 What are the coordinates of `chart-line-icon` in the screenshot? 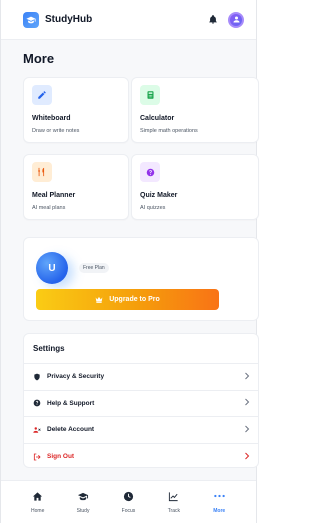 It's located at (174, 496).